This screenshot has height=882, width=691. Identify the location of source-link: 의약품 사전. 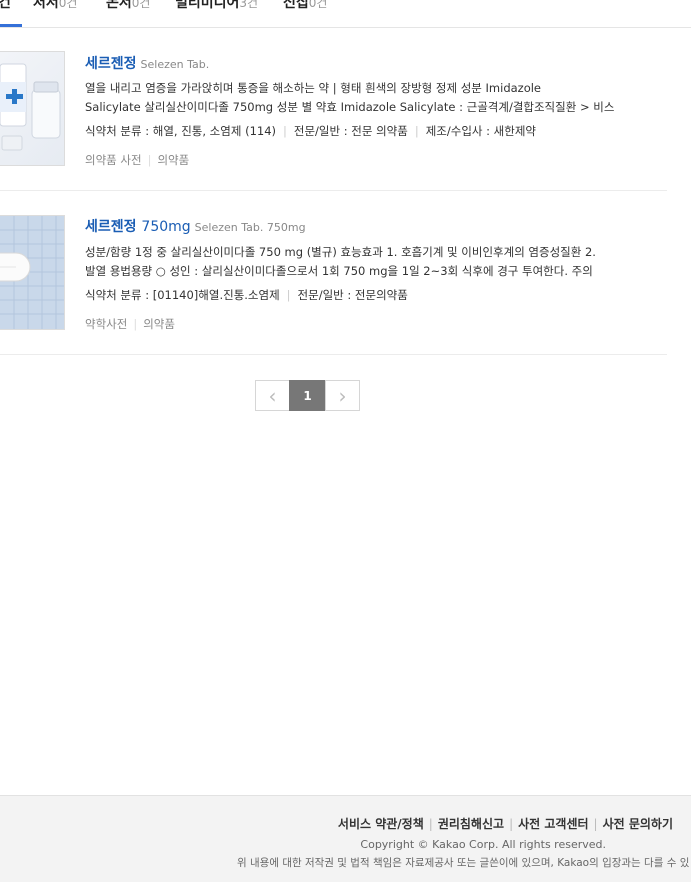
(113, 160).